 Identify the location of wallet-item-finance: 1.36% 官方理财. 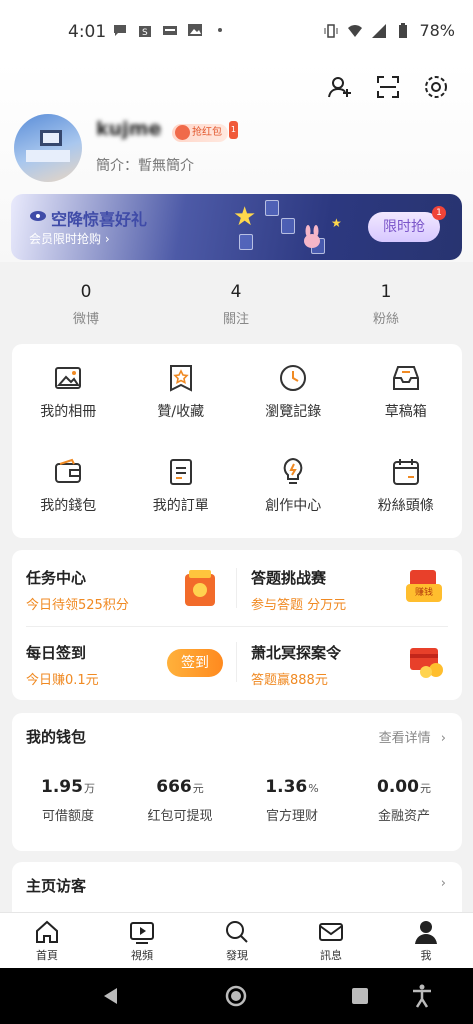
(292, 800).